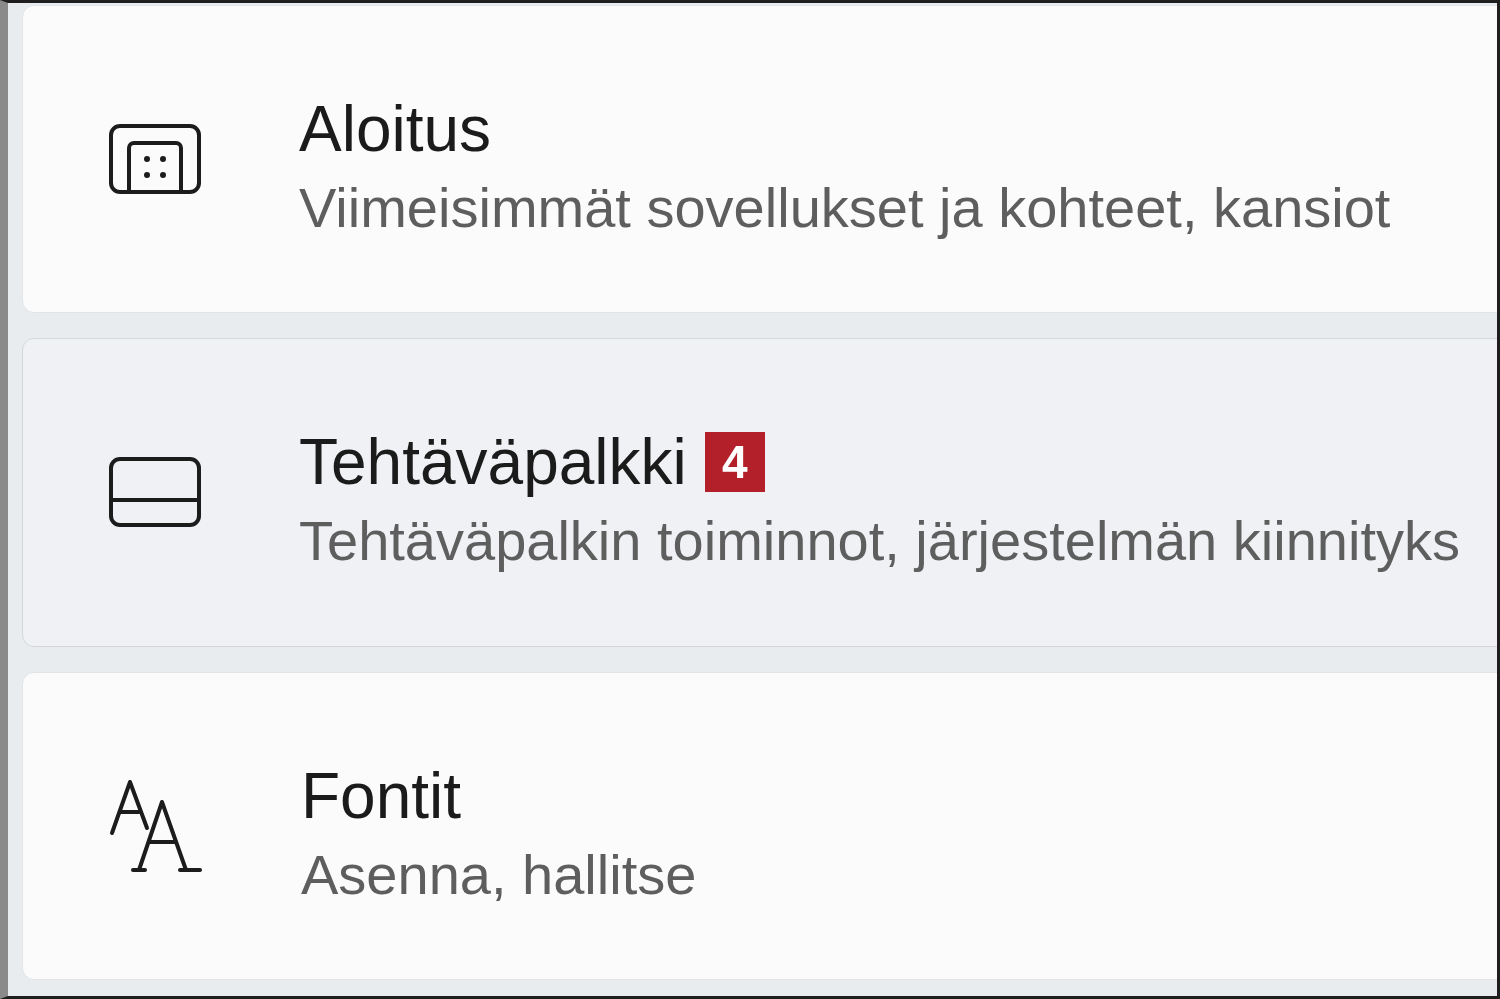 The image size is (1500, 999). What do you see at coordinates (493, 462) in the screenshot?
I see `item-title: Tehtäväpalkki` at bounding box center [493, 462].